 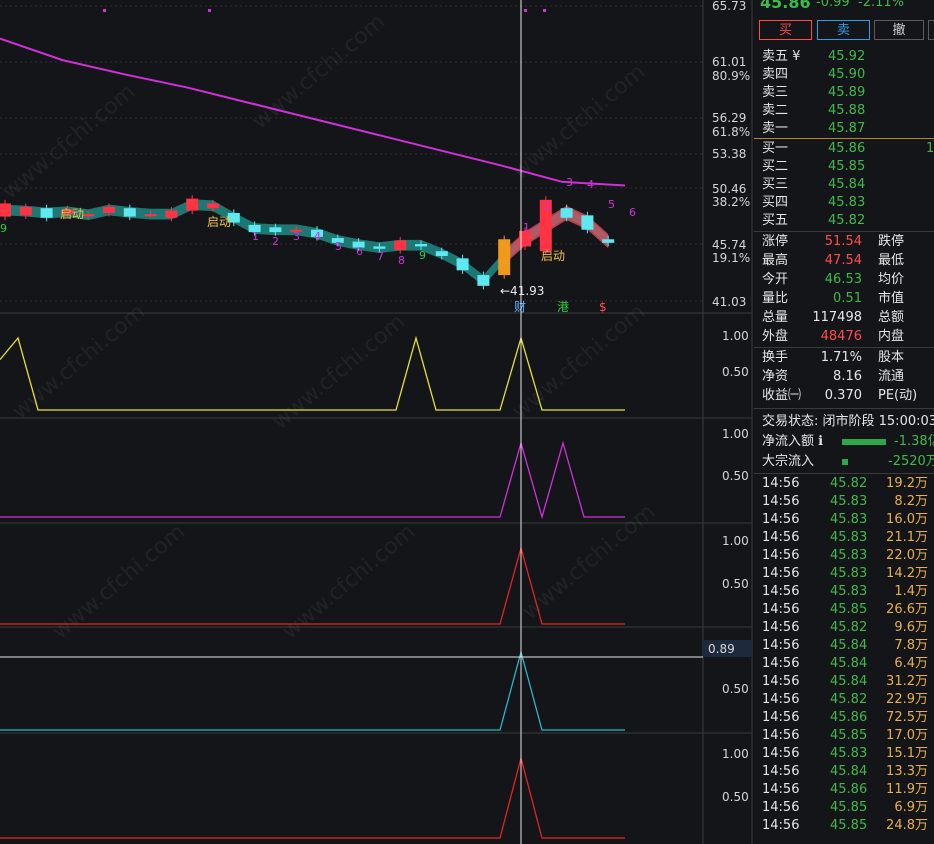 What do you see at coordinates (911, 807) in the screenshot?
I see `tick-volume: 6.9万` at bounding box center [911, 807].